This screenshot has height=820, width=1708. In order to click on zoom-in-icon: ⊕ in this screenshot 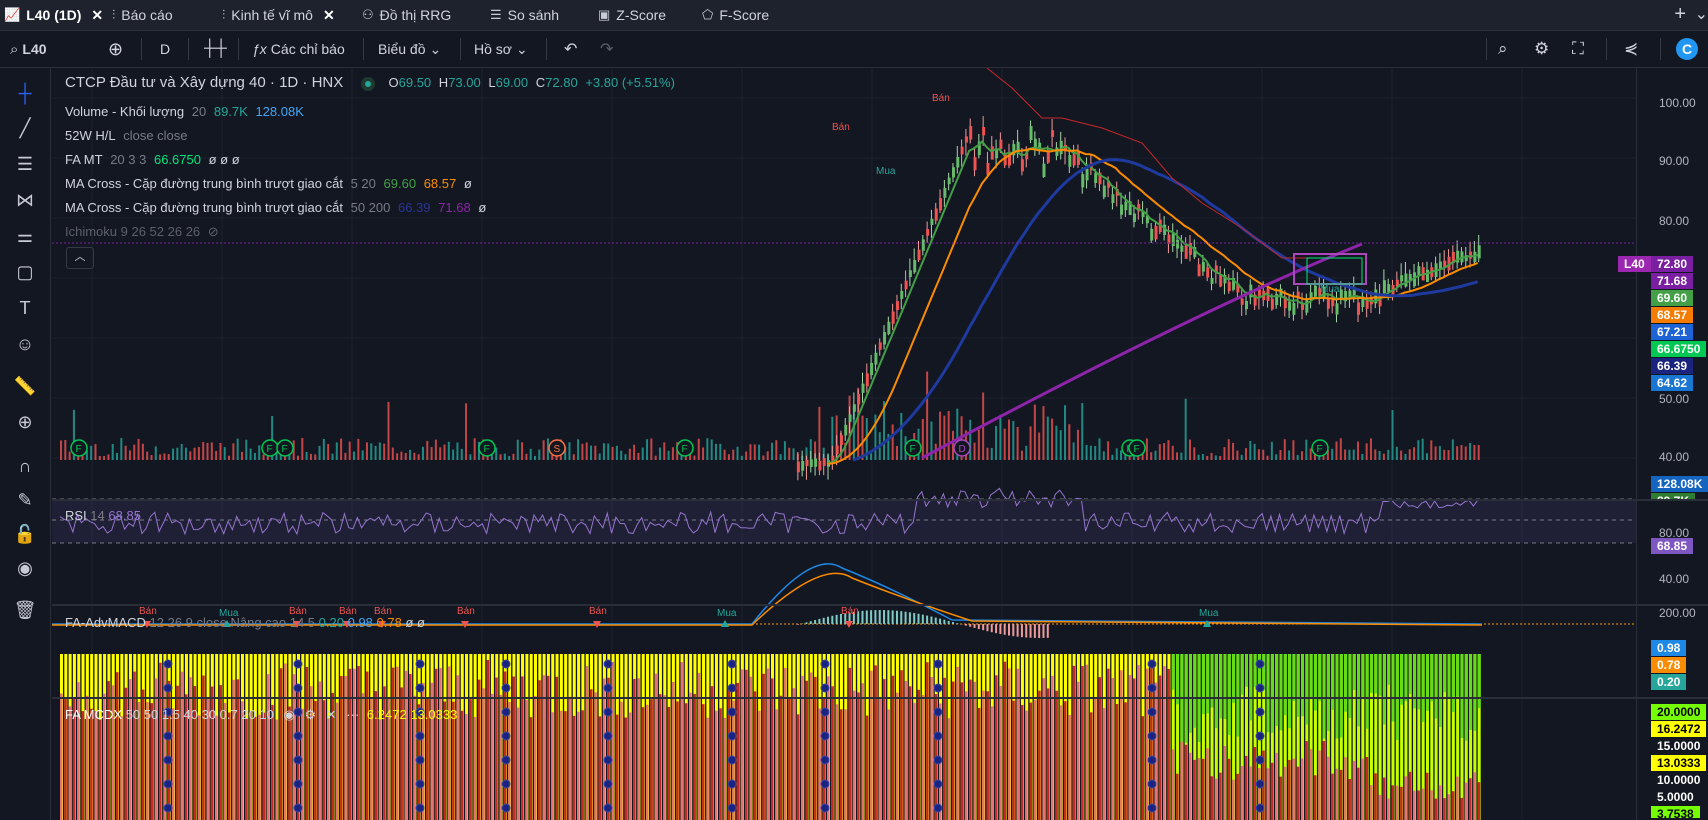, I will do `click(25, 422)`.